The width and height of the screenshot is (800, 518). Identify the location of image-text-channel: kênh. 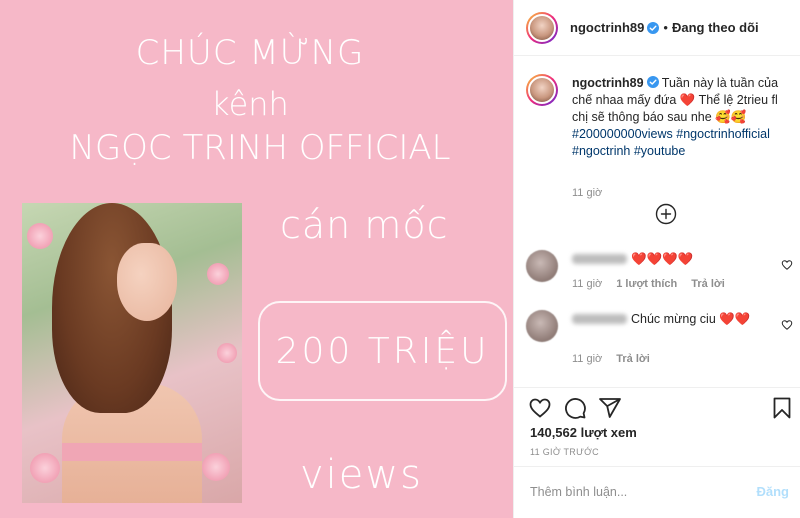
(250, 104).